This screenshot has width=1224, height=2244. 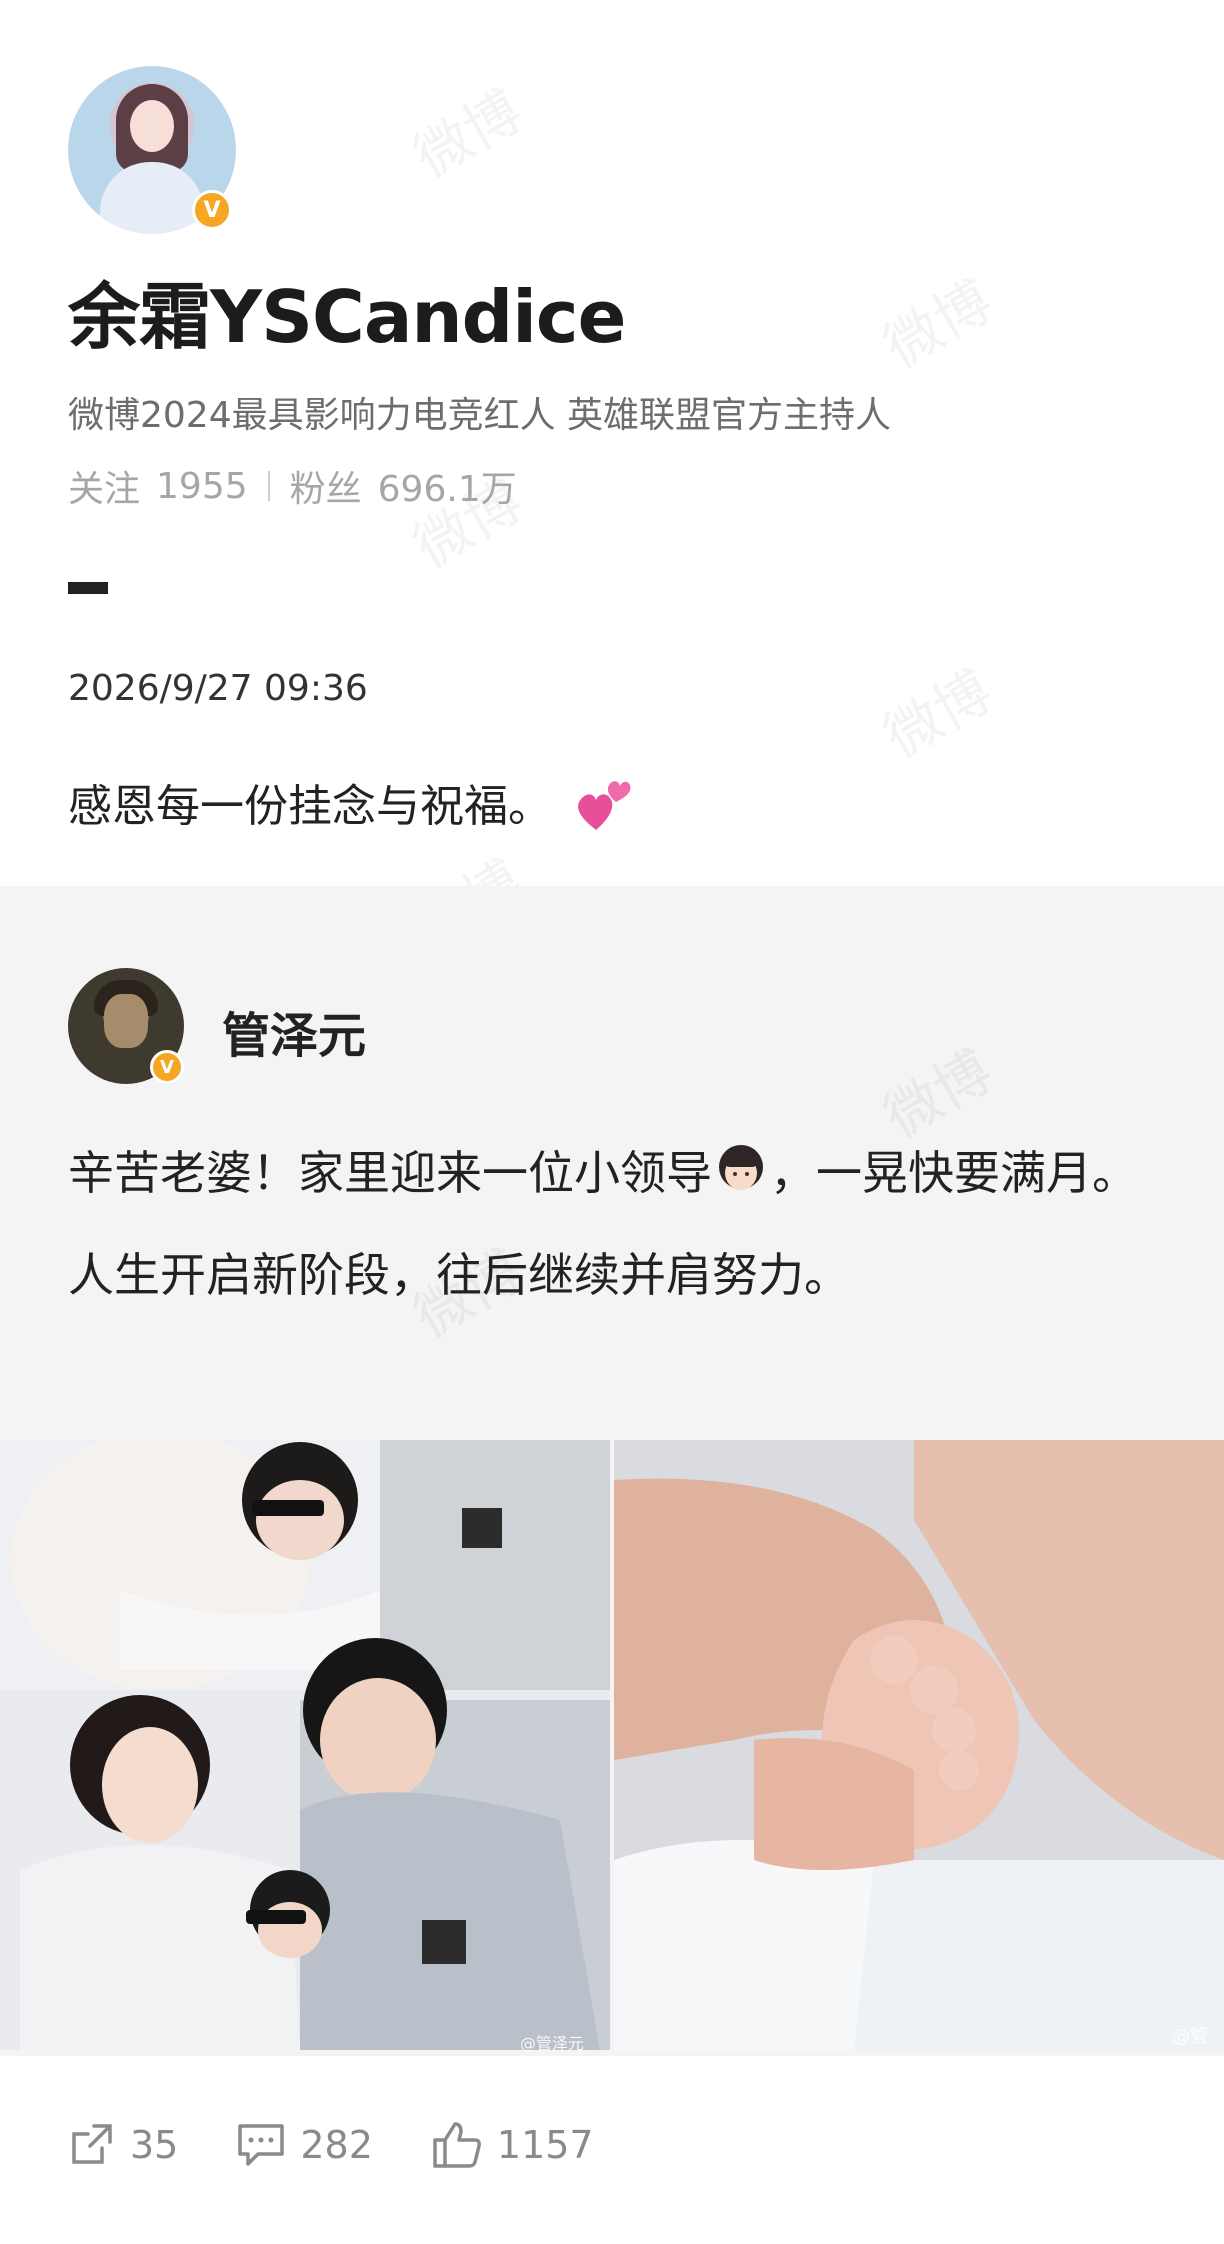 I want to click on user-name: 余霜YSCandice, so click(x=347, y=310).